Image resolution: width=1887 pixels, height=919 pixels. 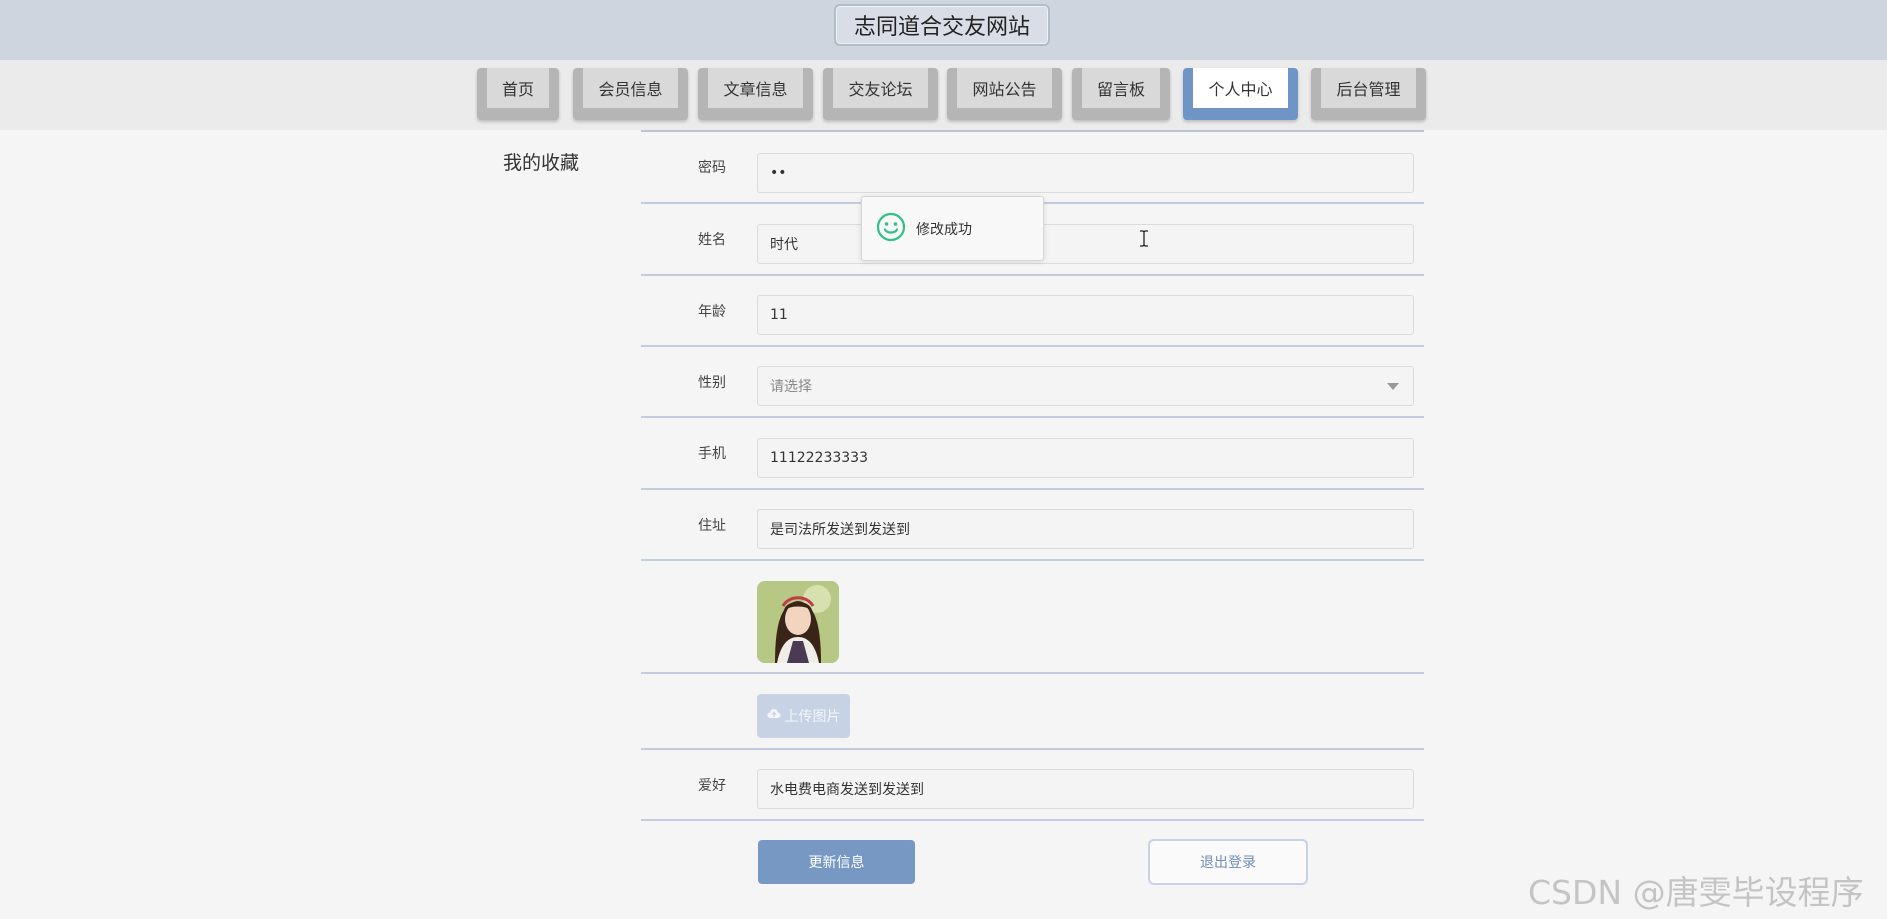 I want to click on form-row-avatar, so click(x=1032, y=617).